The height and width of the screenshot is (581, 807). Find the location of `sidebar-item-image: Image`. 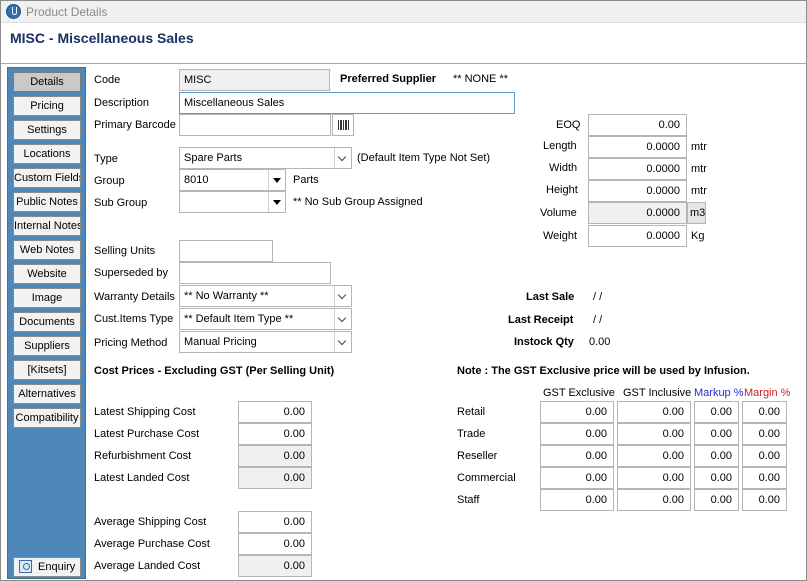

sidebar-item-image: Image is located at coordinates (47, 298).